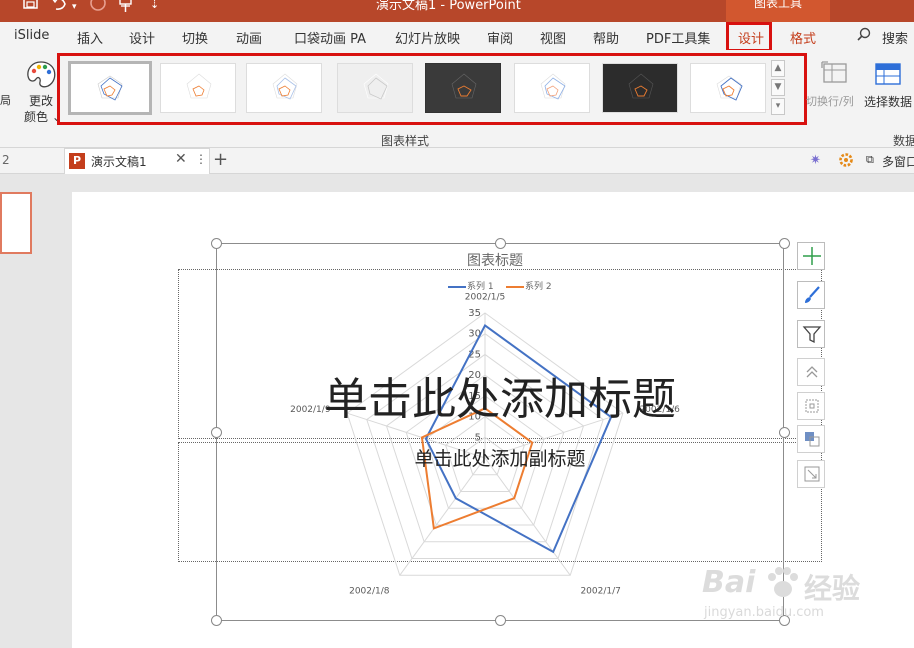 The height and width of the screenshot is (648, 914). I want to click on watermark-brand: Bai, so click(729, 582).